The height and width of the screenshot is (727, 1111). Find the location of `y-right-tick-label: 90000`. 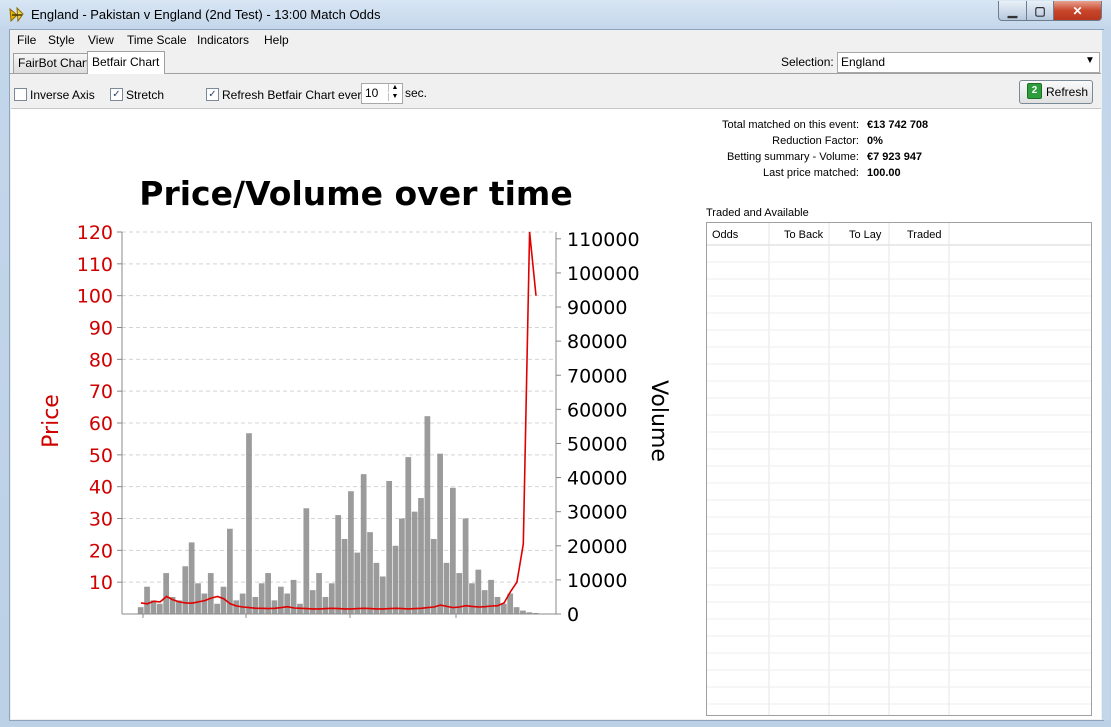

y-right-tick-label: 90000 is located at coordinates (597, 308).